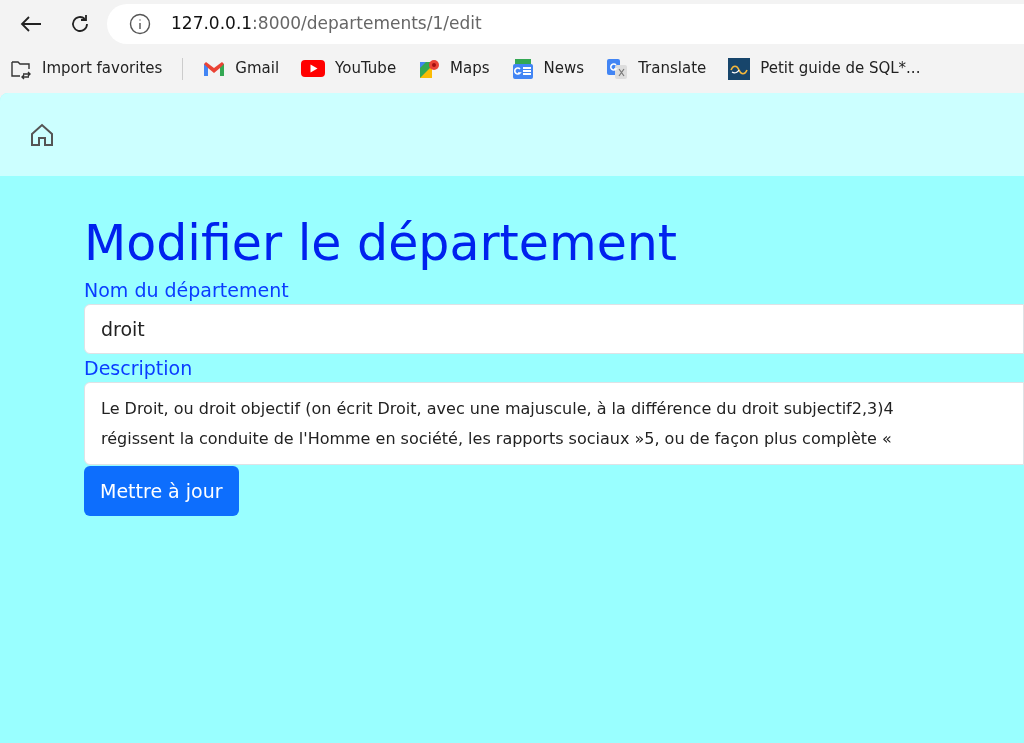 This screenshot has height=743, width=1024. What do you see at coordinates (349, 68) in the screenshot?
I see `bookmark-item: YouTube` at bounding box center [349, 68].